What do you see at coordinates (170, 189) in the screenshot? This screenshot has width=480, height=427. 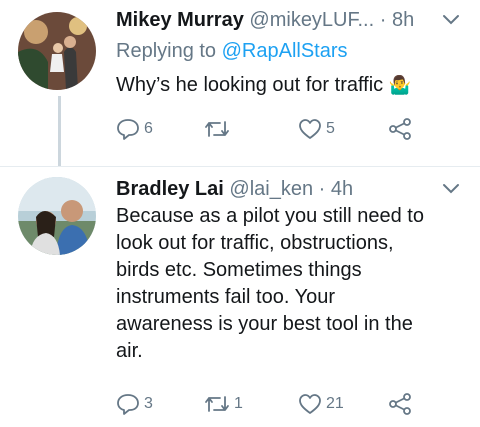 I see `display-name: Bradley Lai` at bounding box center [170, 189].